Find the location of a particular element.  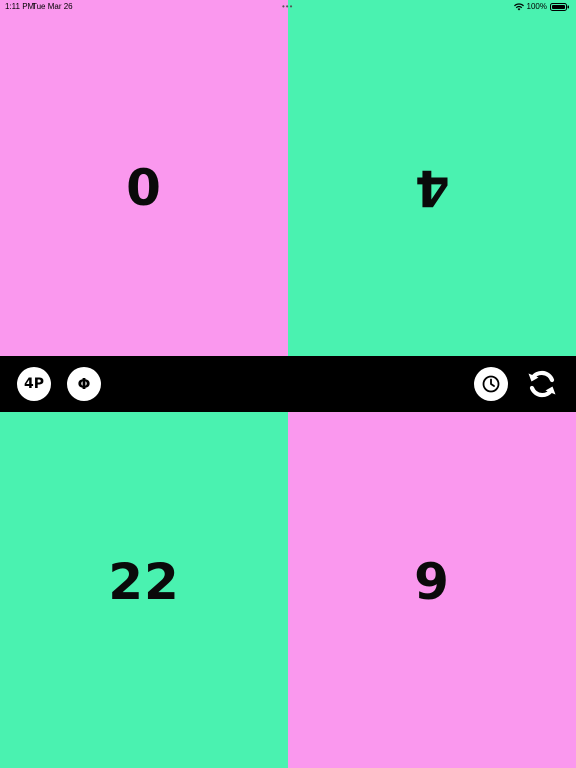

multitask-dots: ••• is located at coordinates (287, 7).